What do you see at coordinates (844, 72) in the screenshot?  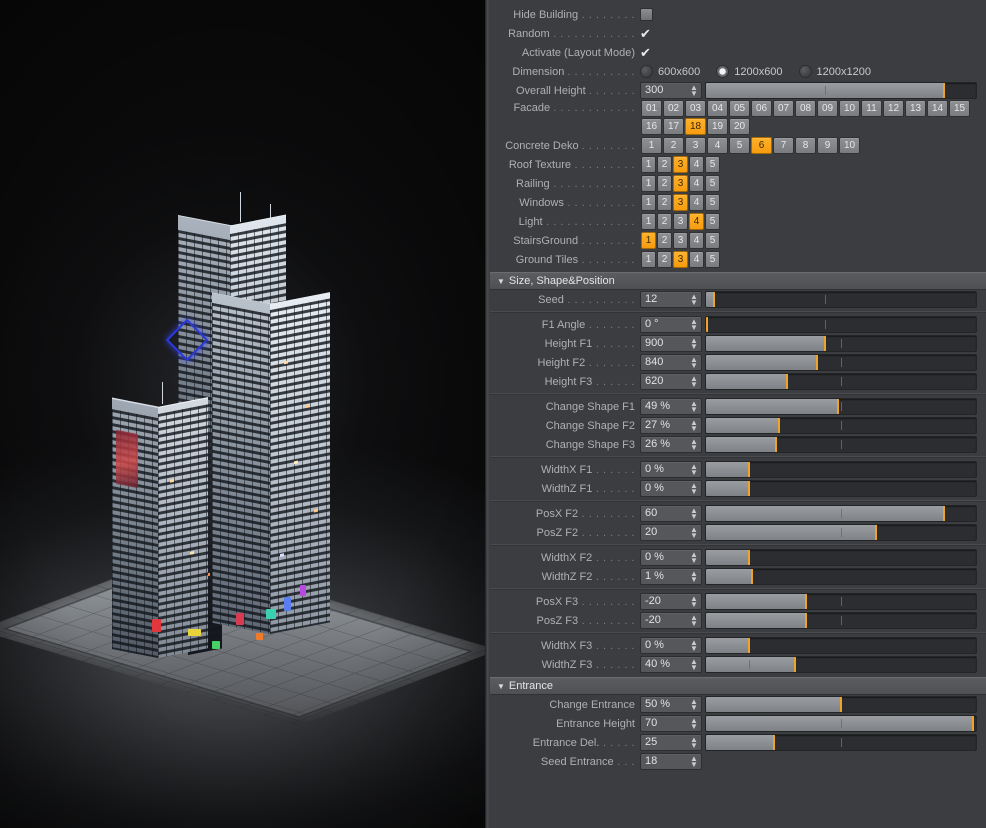 I see `radio-label: 1200x1200` at bounding box center [844, 72].